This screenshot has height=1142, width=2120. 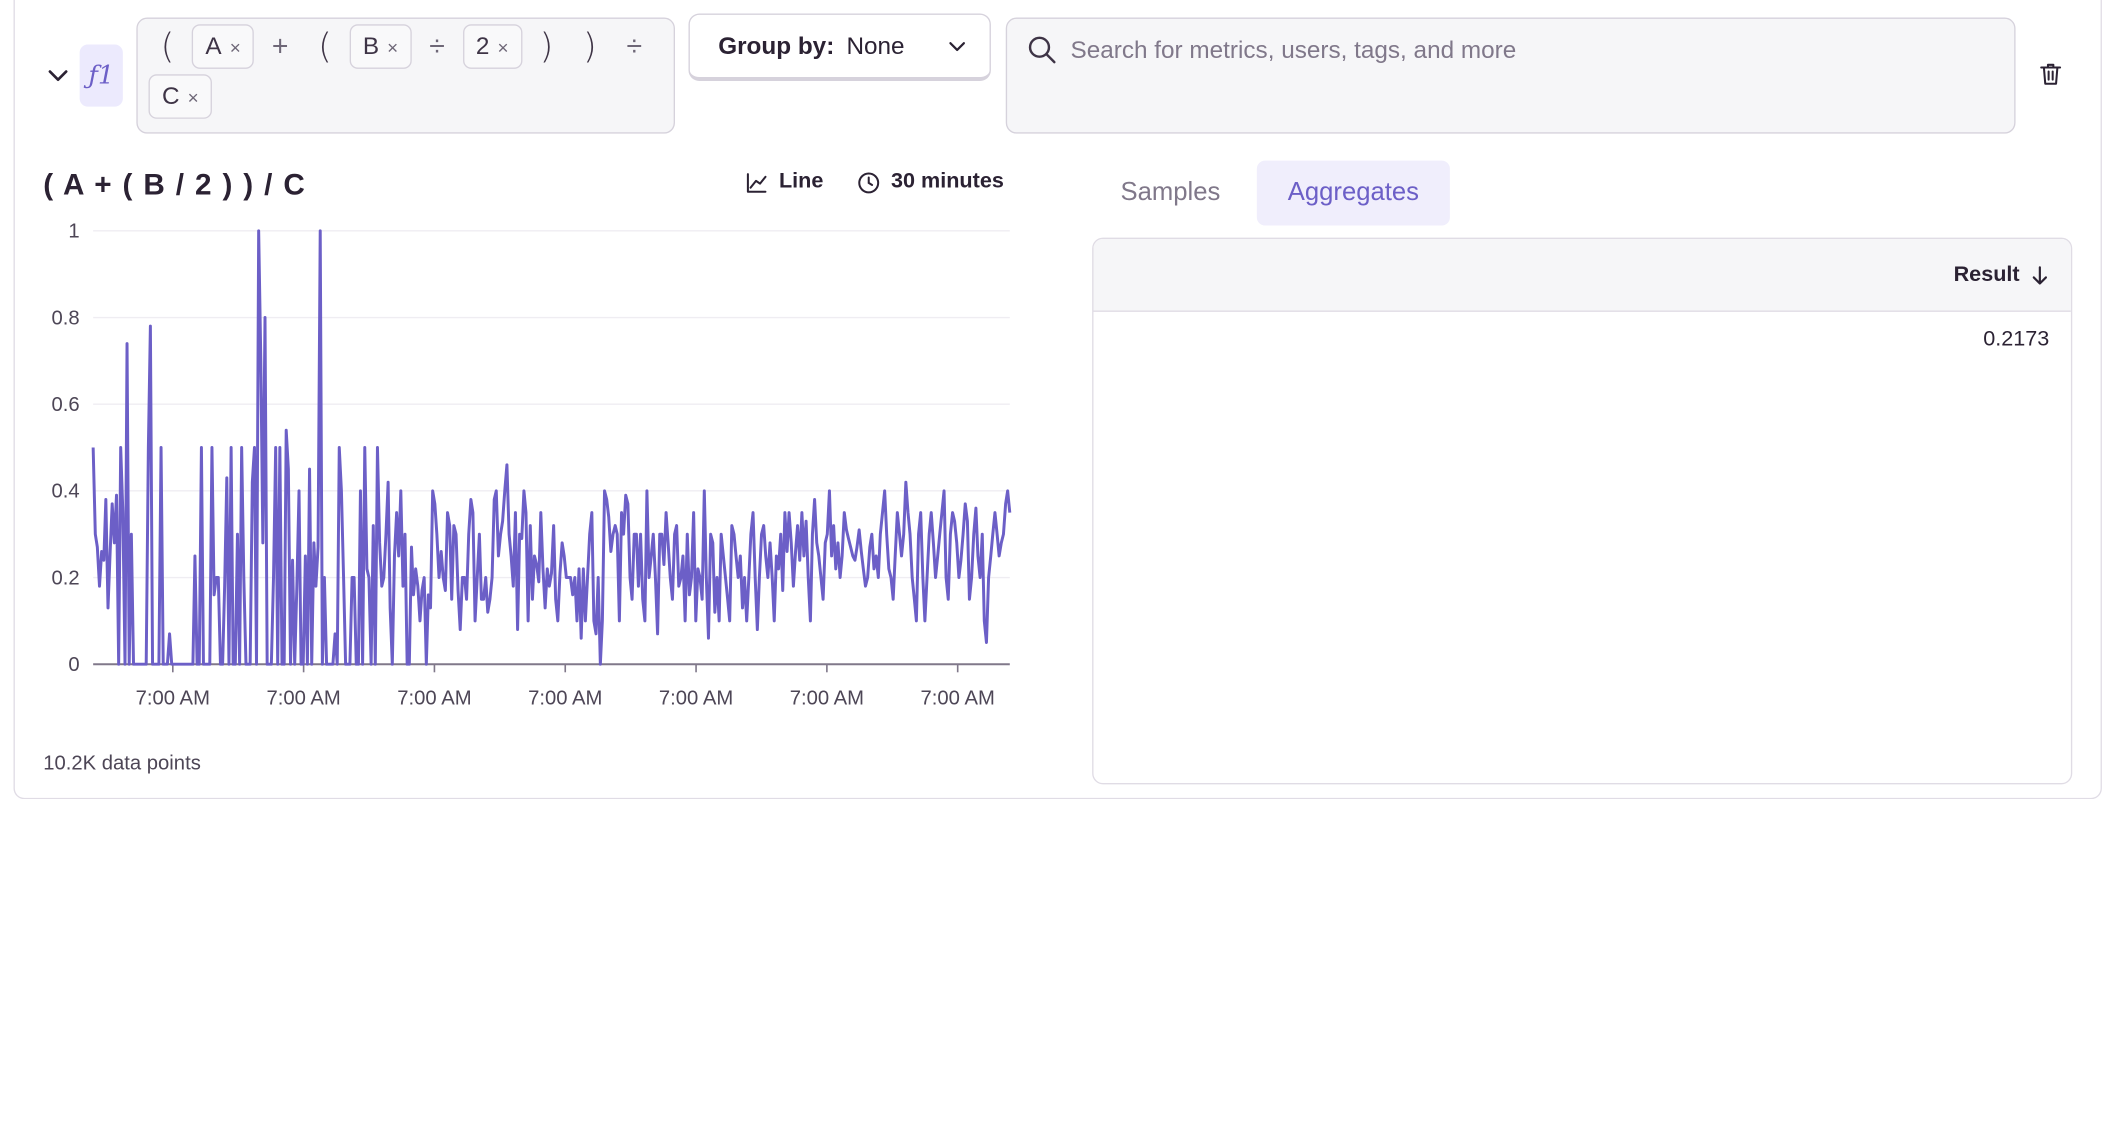 I want to click on y-tick-label: 0.6, so click(x=65, y=405).